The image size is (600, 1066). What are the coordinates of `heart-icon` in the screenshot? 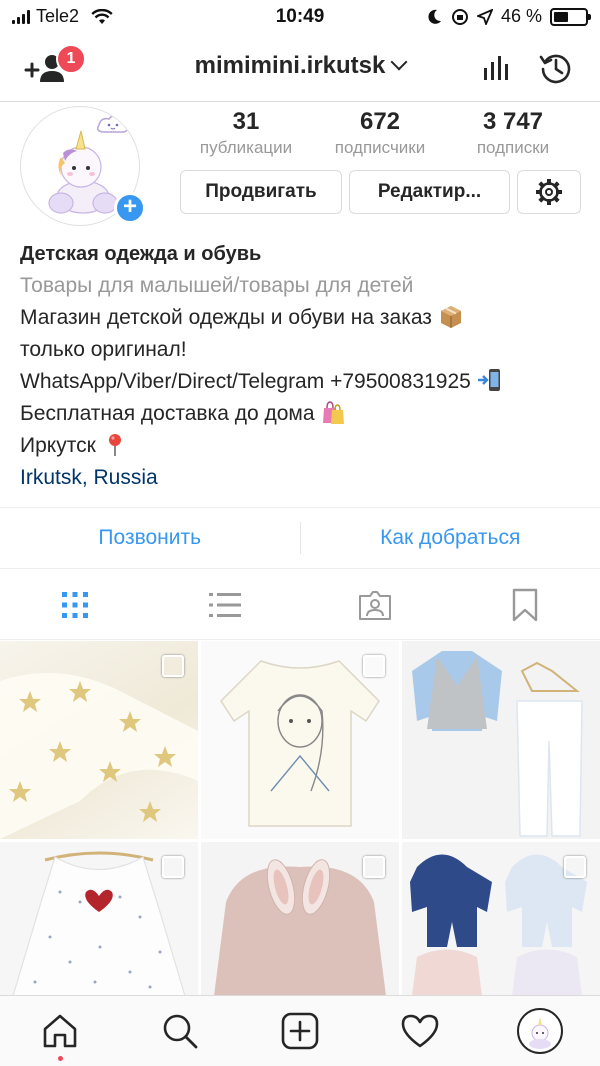 It's located at (420, 1031).